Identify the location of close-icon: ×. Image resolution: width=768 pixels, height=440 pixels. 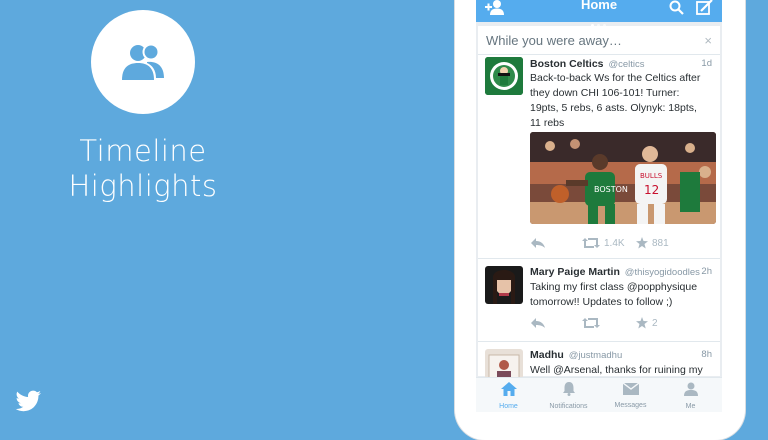
(708, 41).